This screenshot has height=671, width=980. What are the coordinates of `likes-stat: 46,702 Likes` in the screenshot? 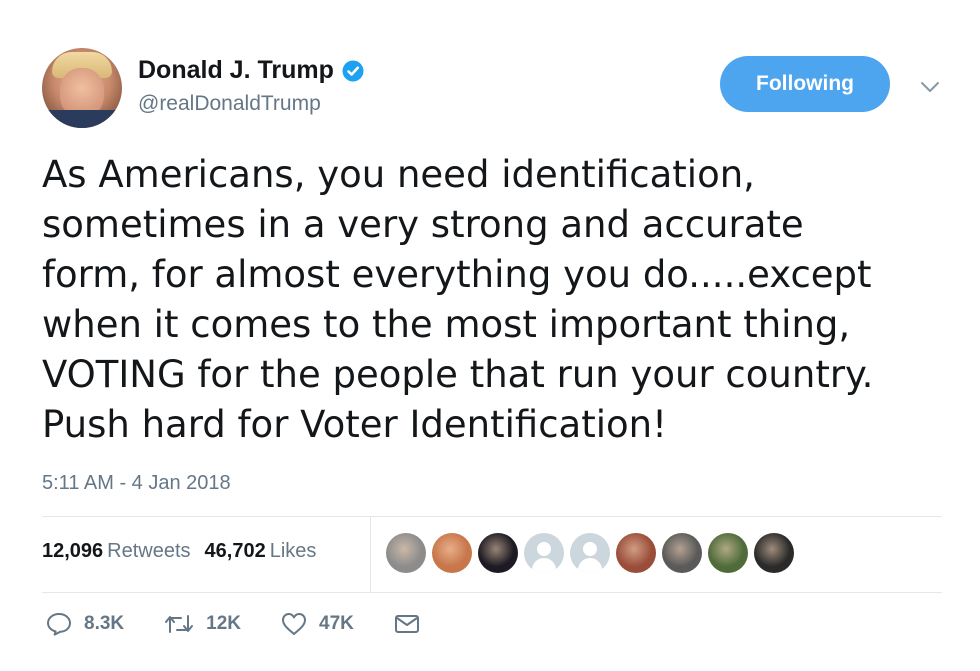 It's located at (261, 551).